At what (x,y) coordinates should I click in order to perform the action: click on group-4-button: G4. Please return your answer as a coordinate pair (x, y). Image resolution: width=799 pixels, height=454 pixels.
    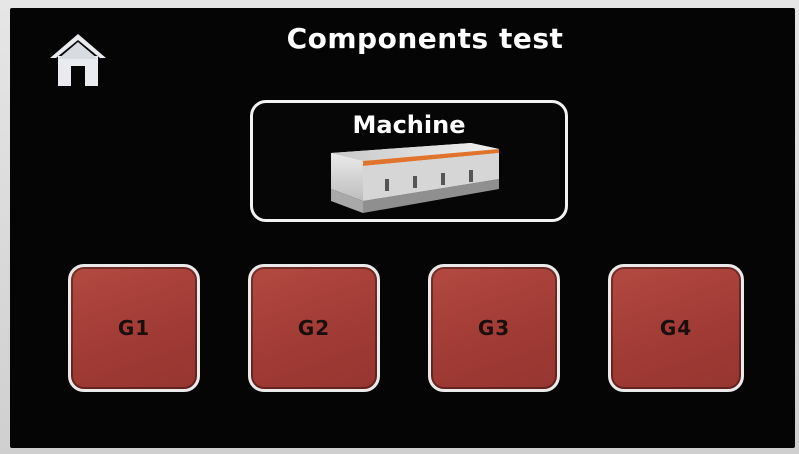
    Looking at the image, I should click on (676, 328).